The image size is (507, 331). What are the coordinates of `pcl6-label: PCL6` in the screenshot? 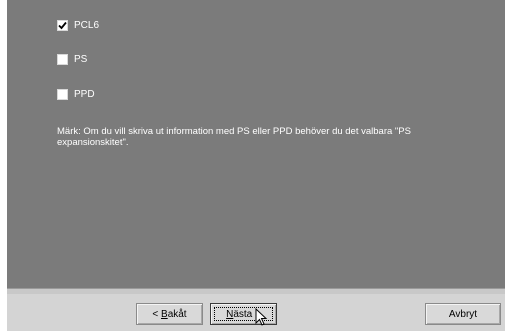 It's located at (87, 25).